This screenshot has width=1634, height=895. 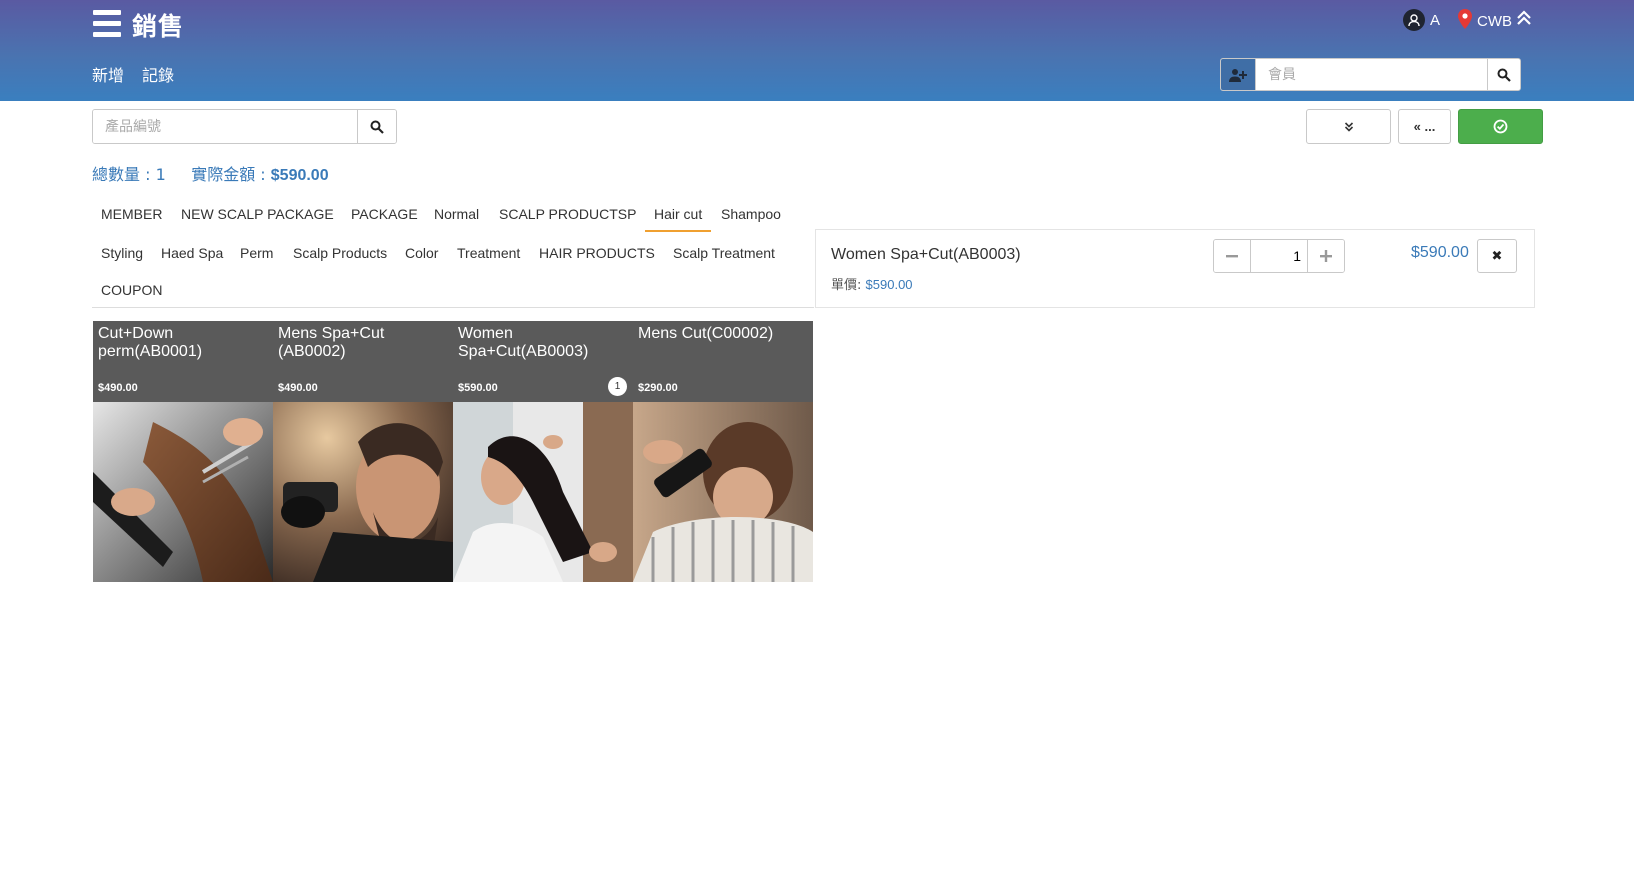 What do you see at coordinates (889, 284) in the screenshot?
I see `unit-price-value: $590.00` at bounding box center [889, 284].